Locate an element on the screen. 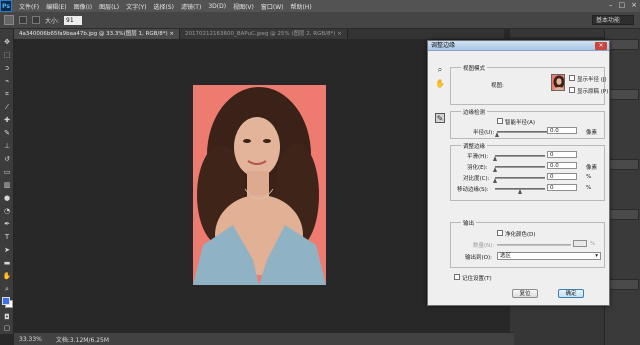 The width and height of the screenshot is (640, 345). healing-brush-tool-icon: ✚ is located at coordinates (7, 120).